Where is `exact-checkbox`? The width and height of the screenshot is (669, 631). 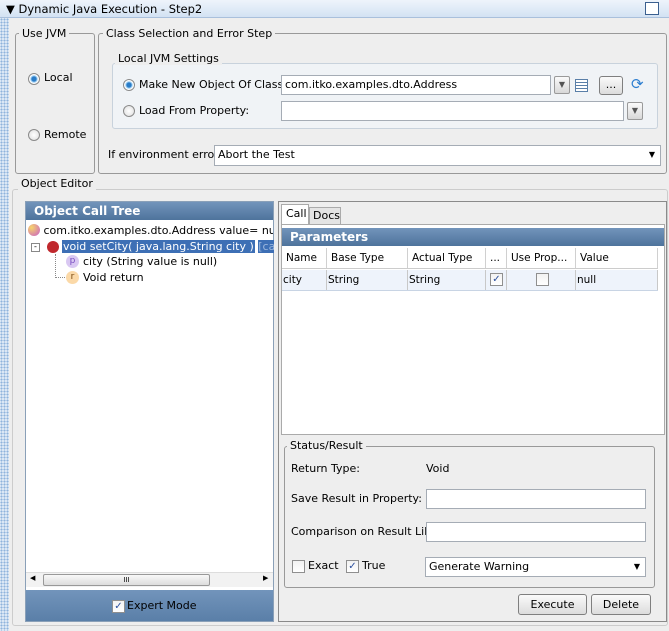 exact-checkbox is located at coordinates (298, 566).